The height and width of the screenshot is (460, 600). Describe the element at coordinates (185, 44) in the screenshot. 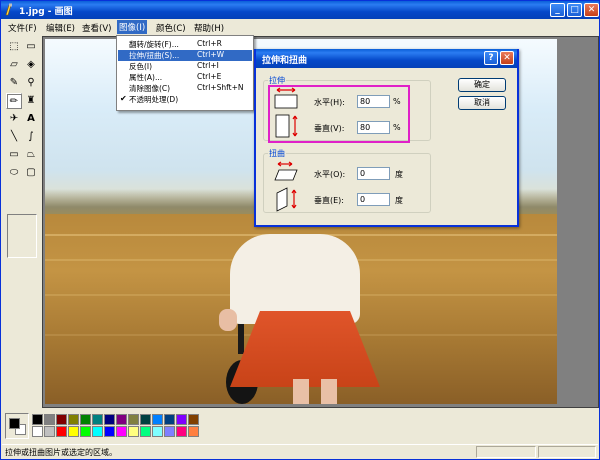

I see `menu-item-flip-rotate: 翻转/旋转(F)... Ctrl+R` at that location.